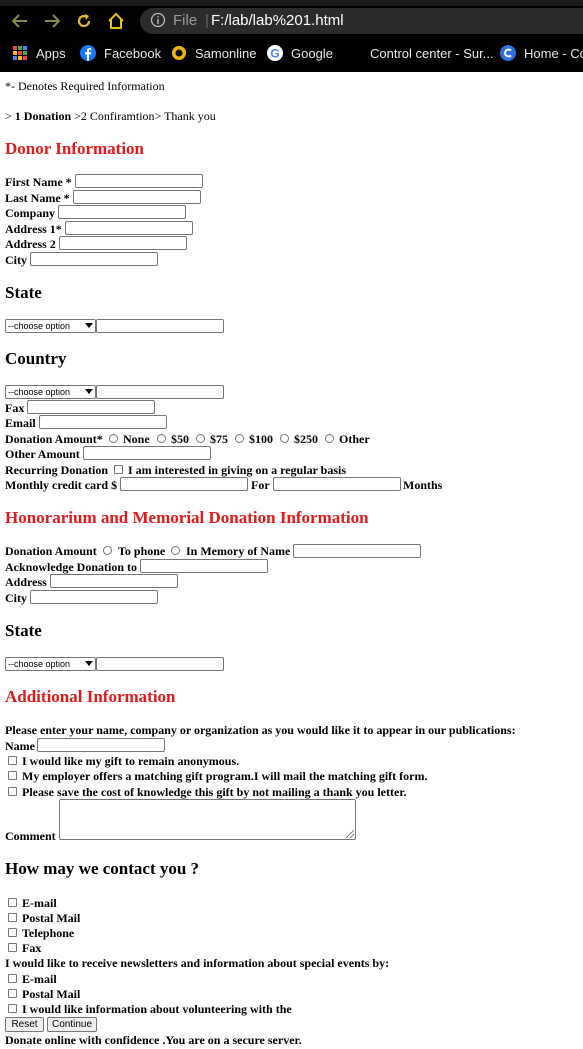  Describe the element at coordinates (120, 53) in the screenshot. I see `bookmark-facebook: Facebook` at that location.